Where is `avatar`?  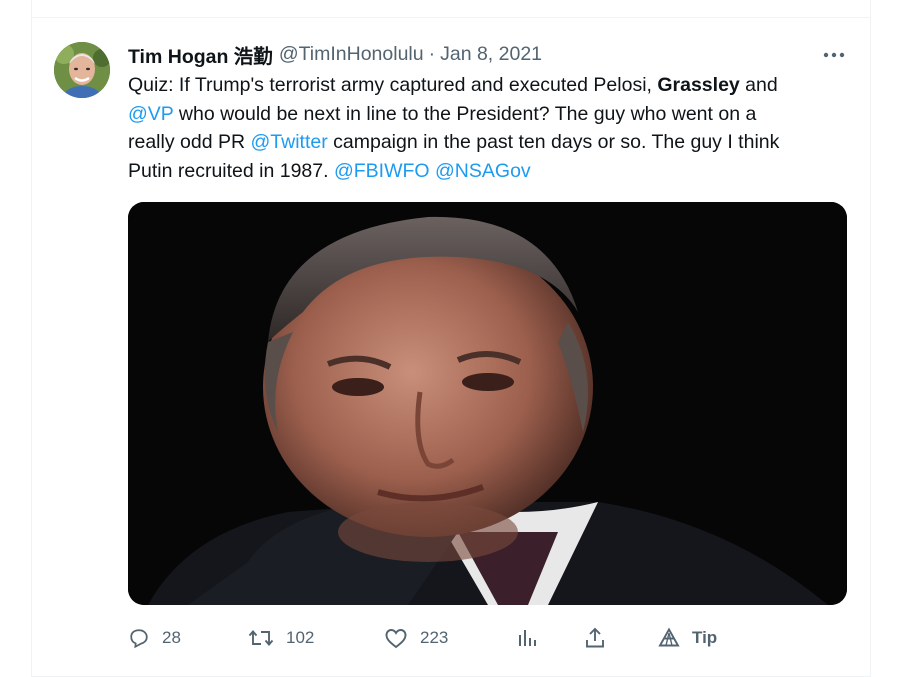
avatar is located at coordinates (82, 70).